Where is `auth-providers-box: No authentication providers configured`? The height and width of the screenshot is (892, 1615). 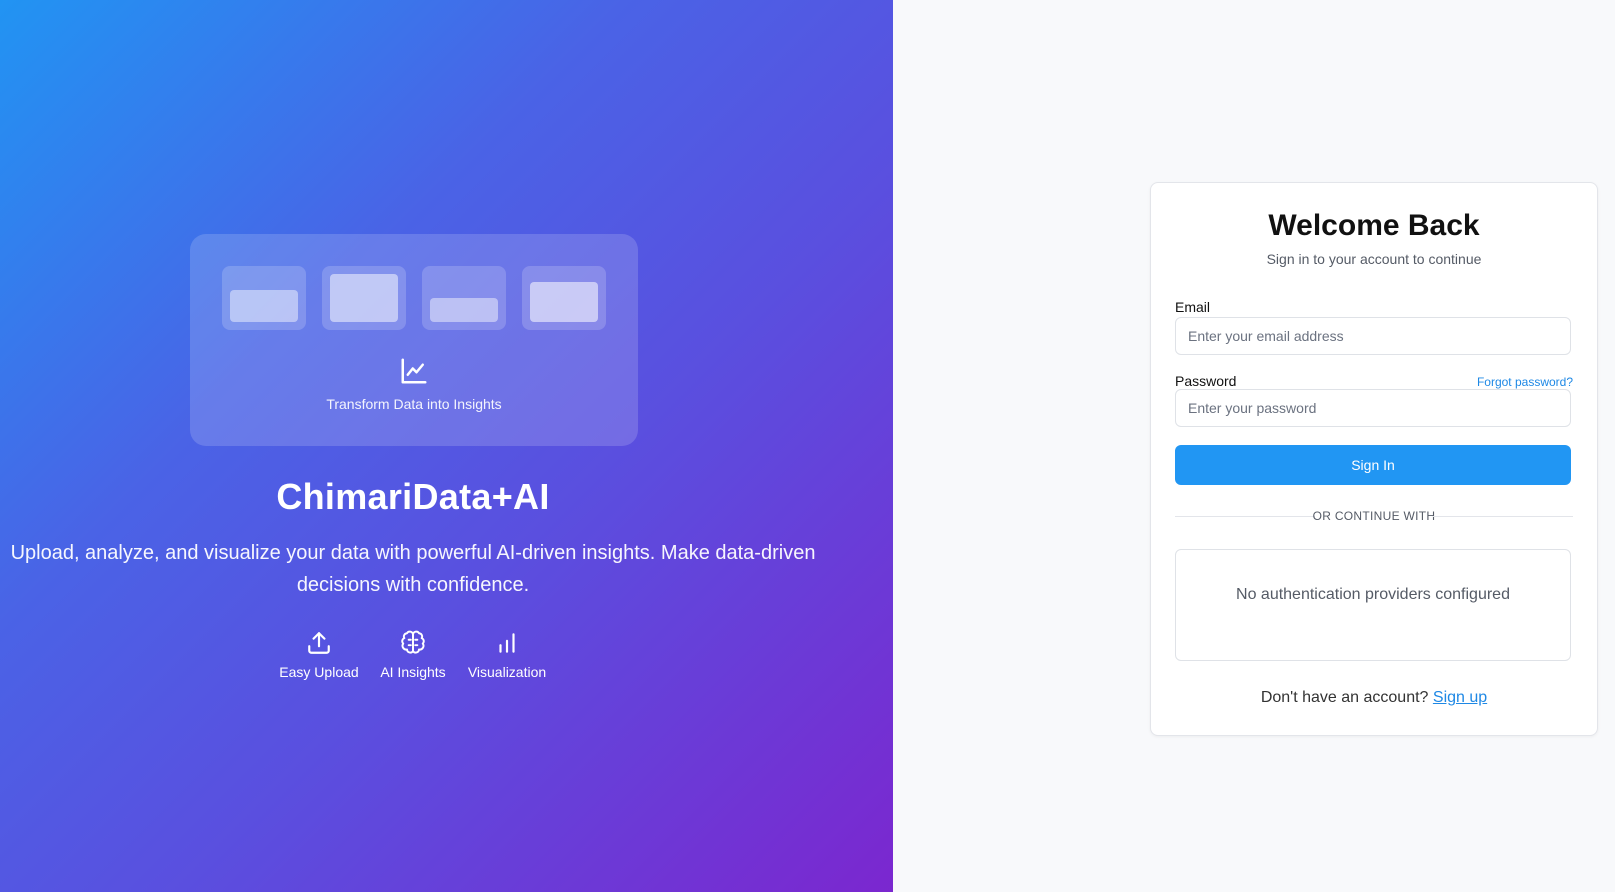
auth-providers-box: No authentication providers configured is located at coordinates (1373, 605).